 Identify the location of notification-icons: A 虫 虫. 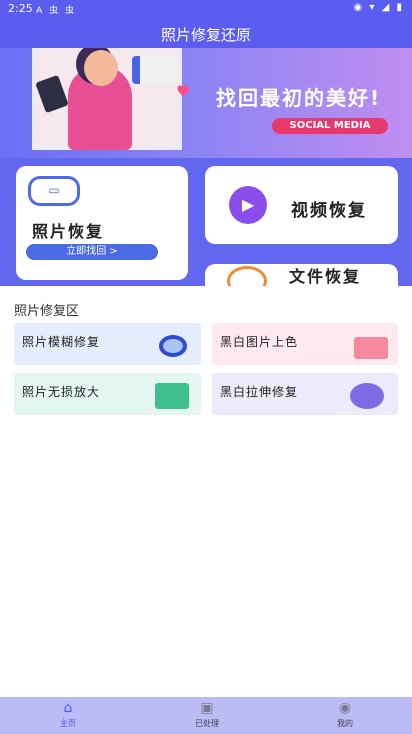
(56, 11).